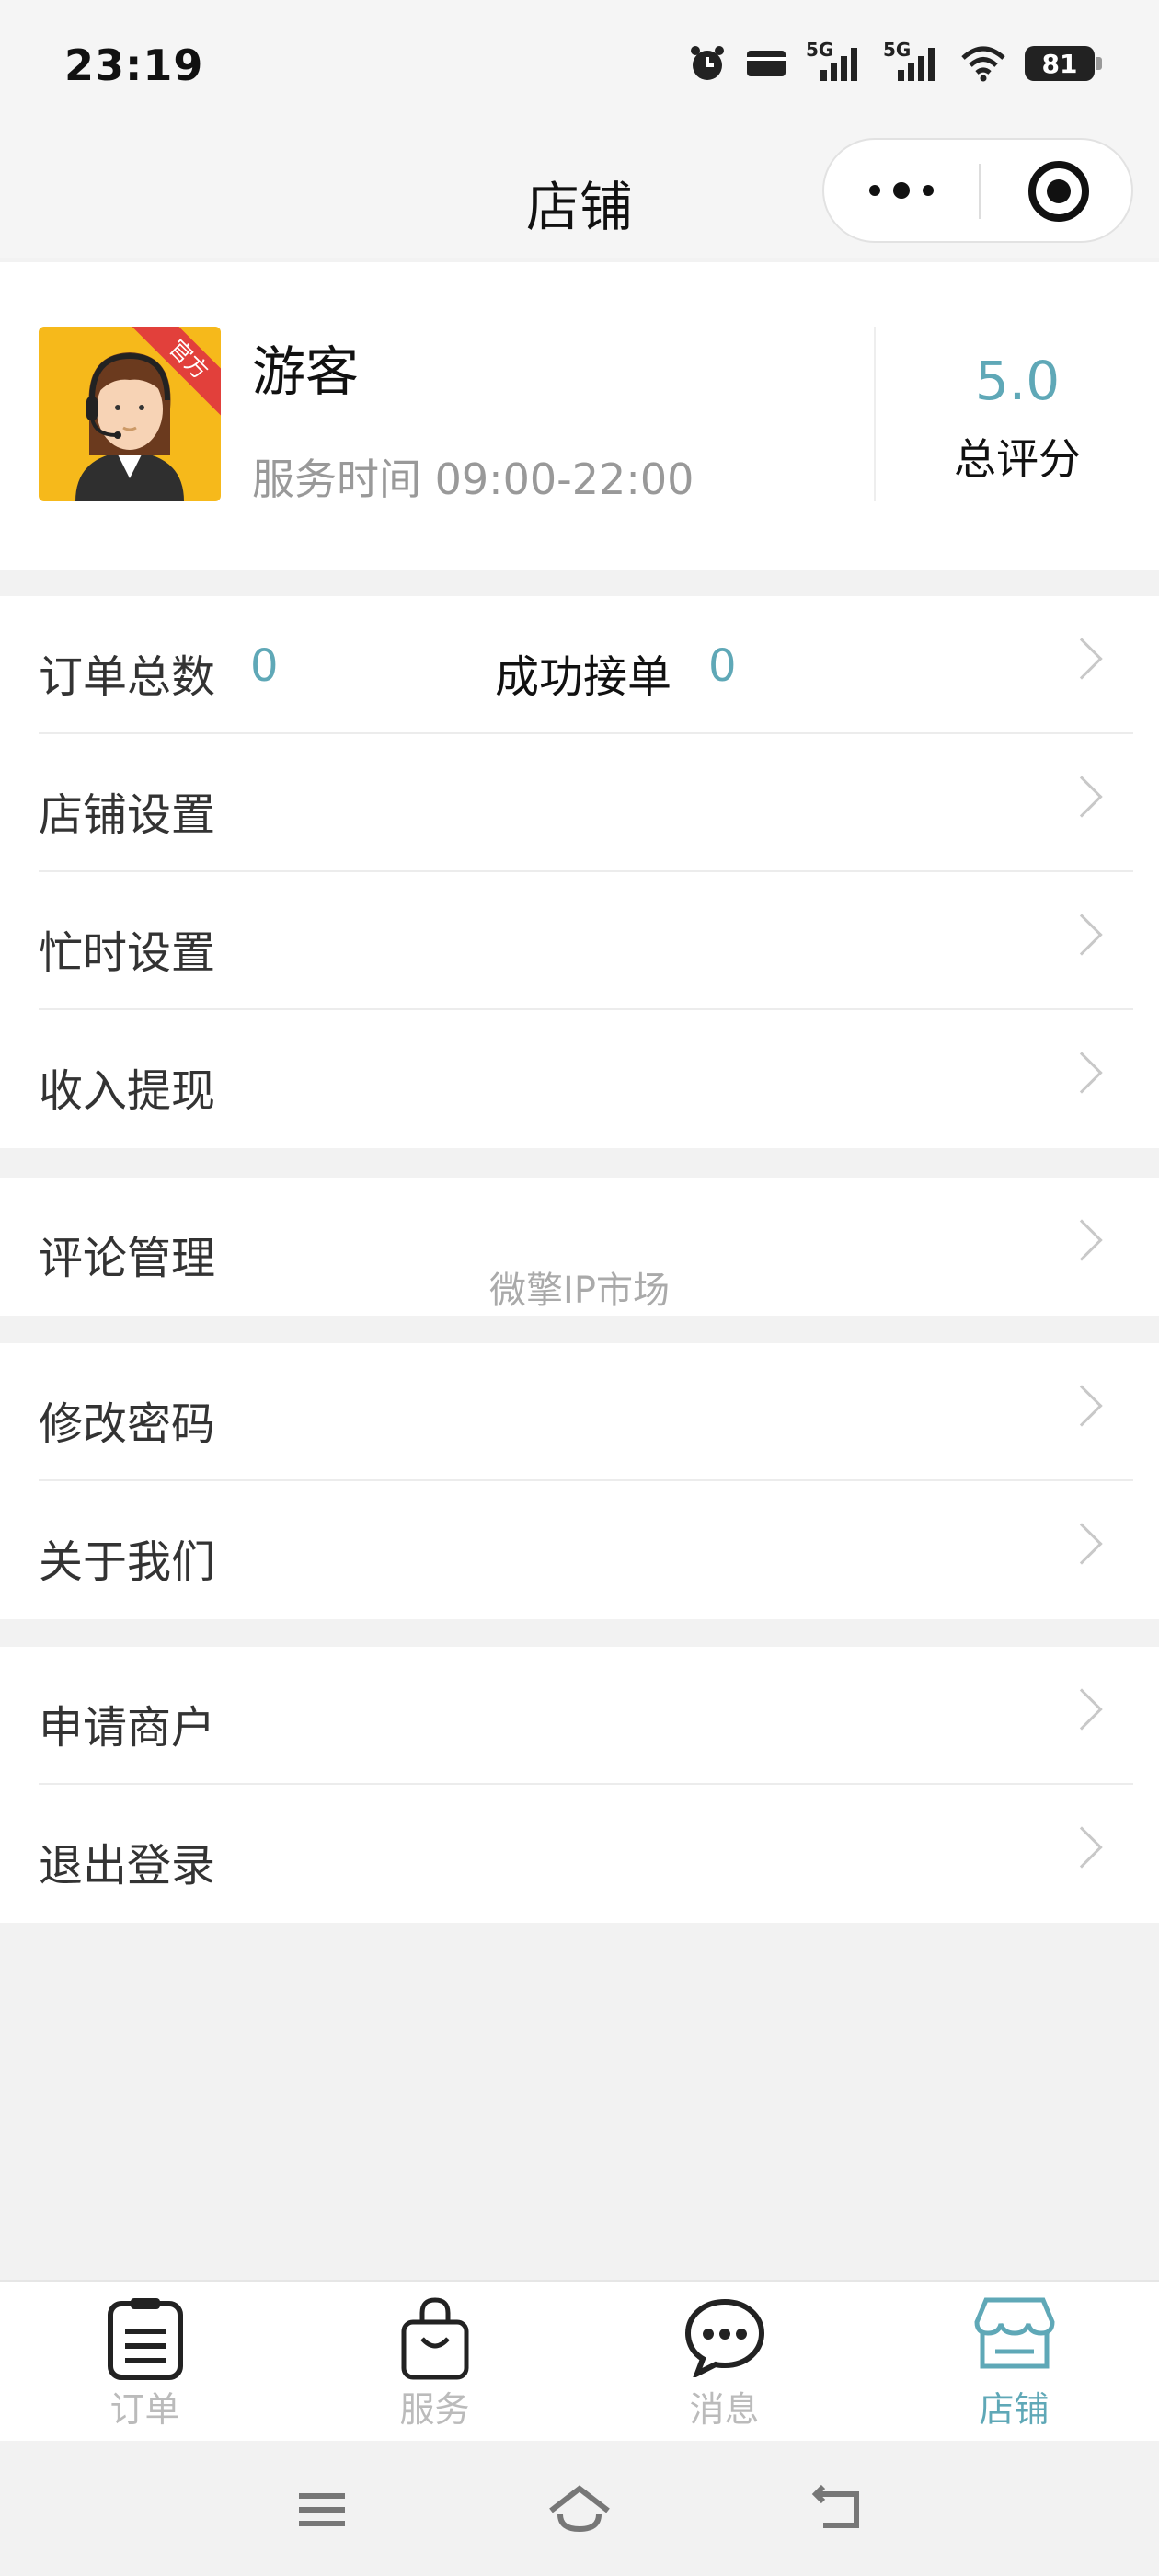 The width and height of the screenshot is (1159, 2576). I want to click on menu-item-shop-settings: 店铺设置, so click(579, 803).